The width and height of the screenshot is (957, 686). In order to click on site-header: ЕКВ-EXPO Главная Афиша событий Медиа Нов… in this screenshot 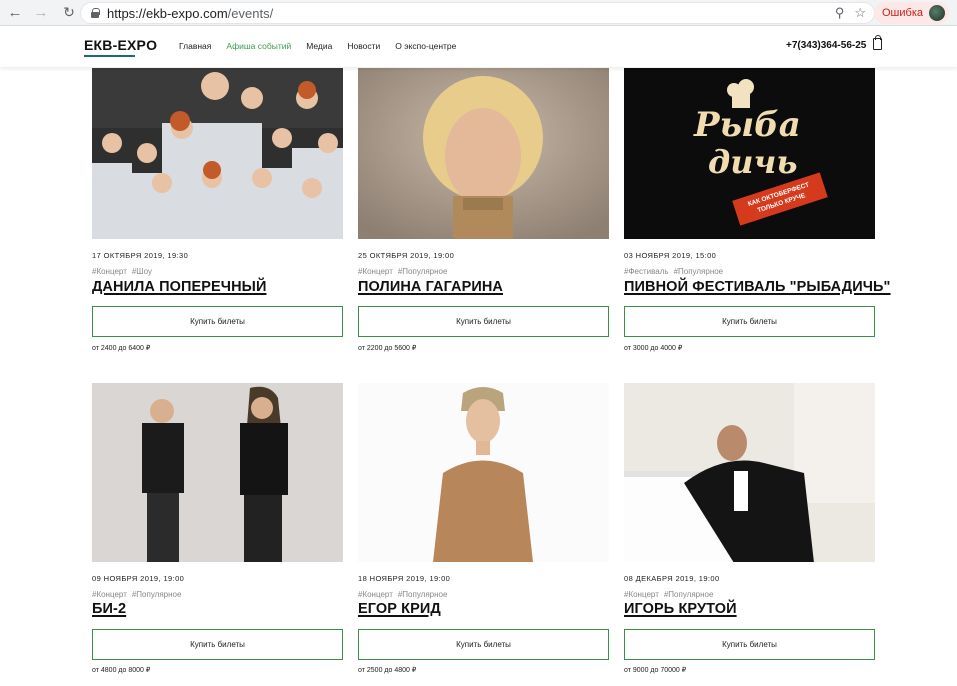, I will do `click(478, 47)`.